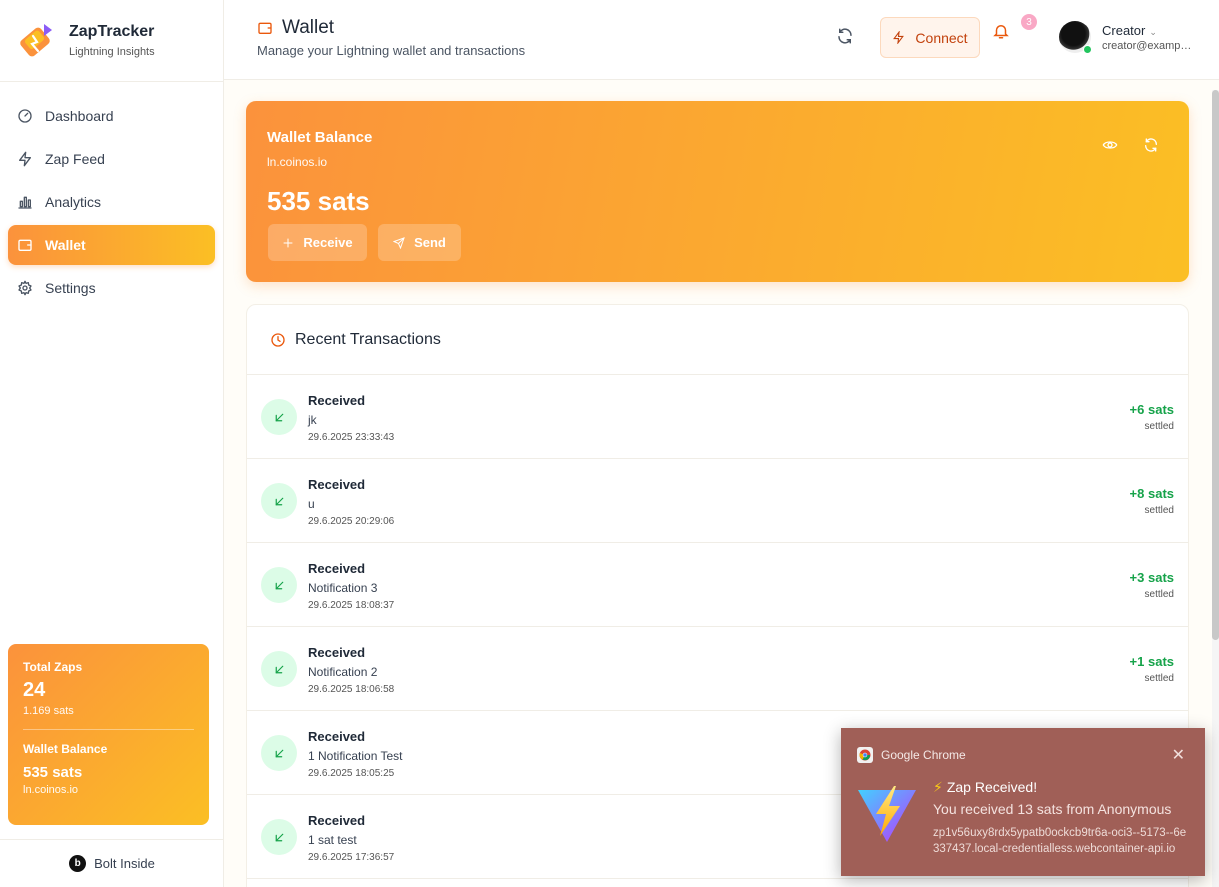 The height and width of the screenshot is (887, 1219). I want to click on transaction-date: 29.6.2025 18:05:25, so click(351, 773).